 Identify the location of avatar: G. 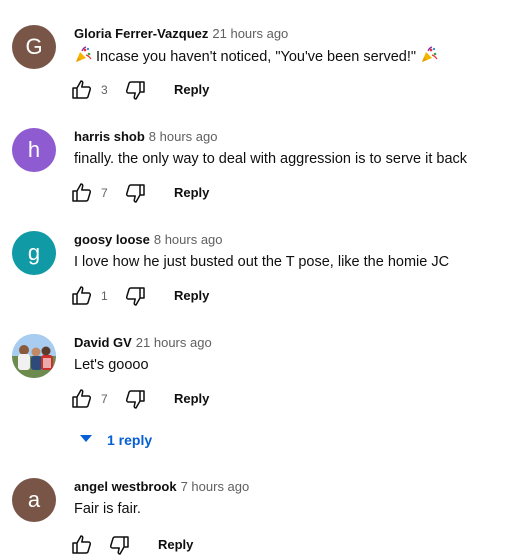
(34, 47).